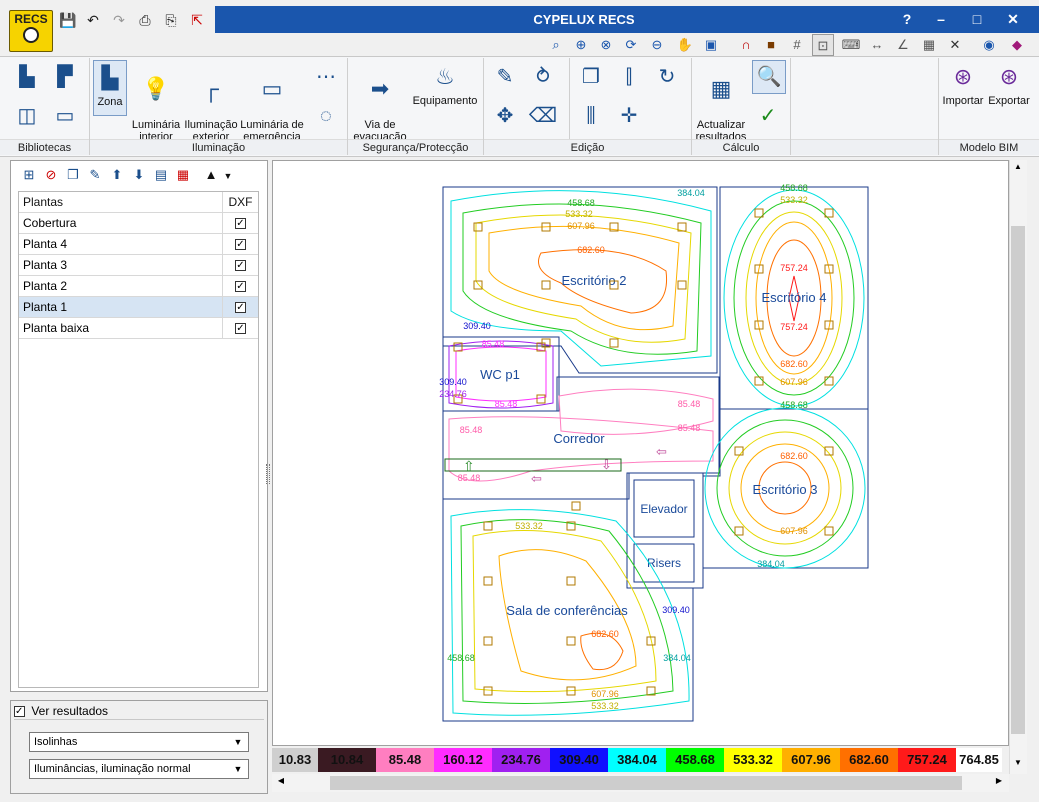 The image size is (1039, 802). What do you see at coordinates (445, 84) in the screenshot?
I see `equipamento-button: ♨ Equipamento` at bounding box center [445, 84].